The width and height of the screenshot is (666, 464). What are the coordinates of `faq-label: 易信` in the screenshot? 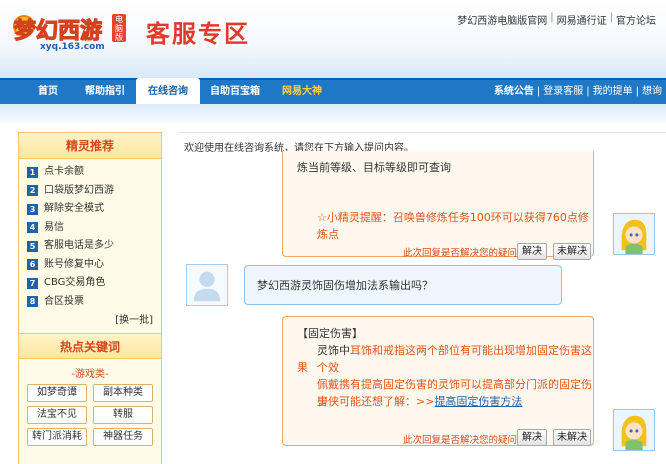 It's located at (54, 227).